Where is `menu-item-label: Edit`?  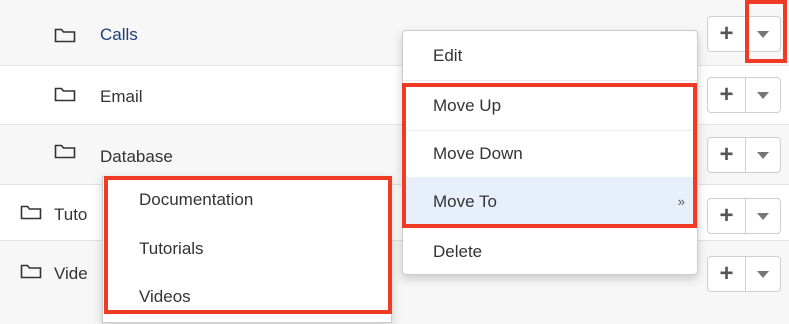
menu-item-label: Edit is located at coordinates (448, 55).